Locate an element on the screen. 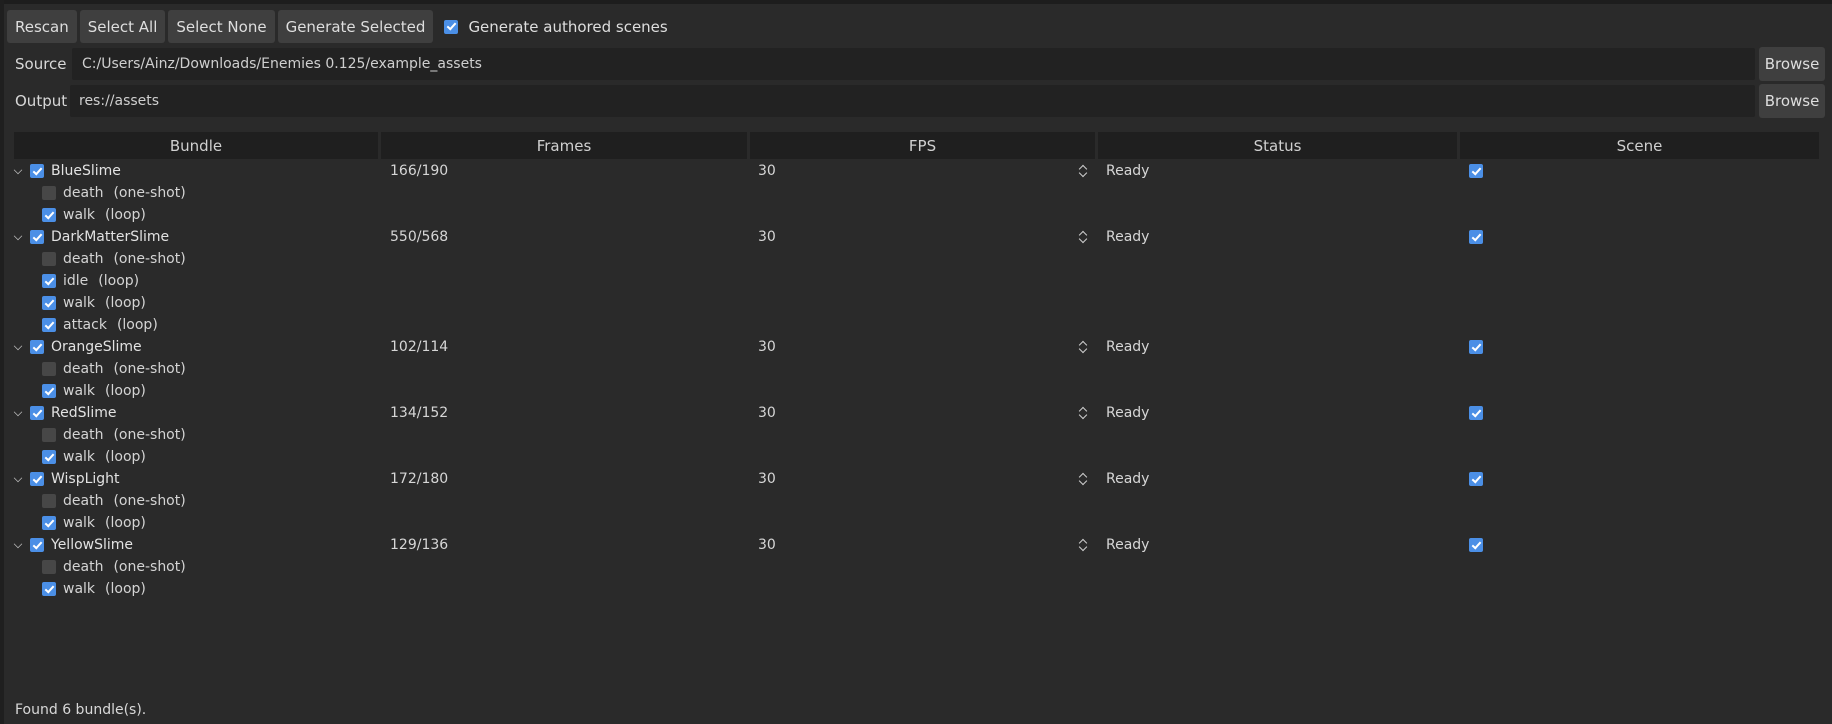  column-header-bundle: Bundle is located at coordinates (196, 145).